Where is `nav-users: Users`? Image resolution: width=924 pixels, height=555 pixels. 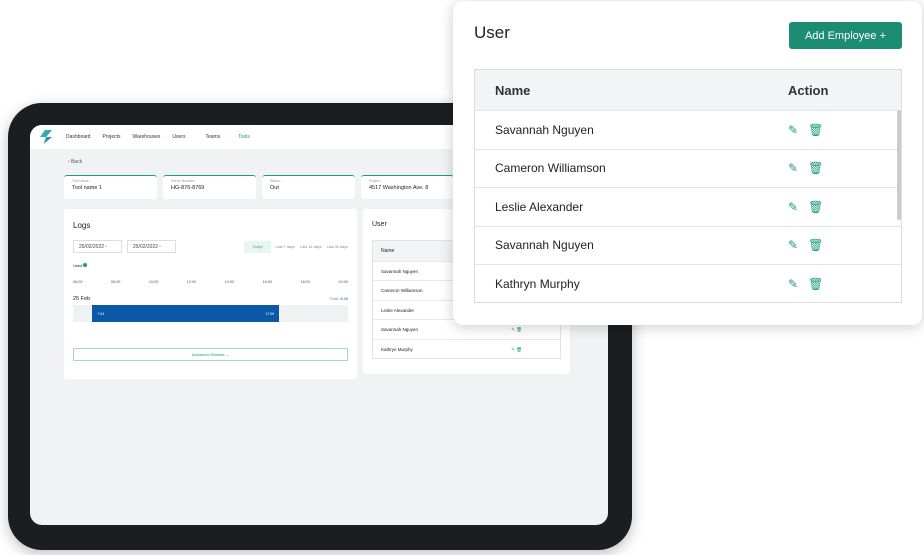 nav-users: Users is located at coordinates (178, 137).